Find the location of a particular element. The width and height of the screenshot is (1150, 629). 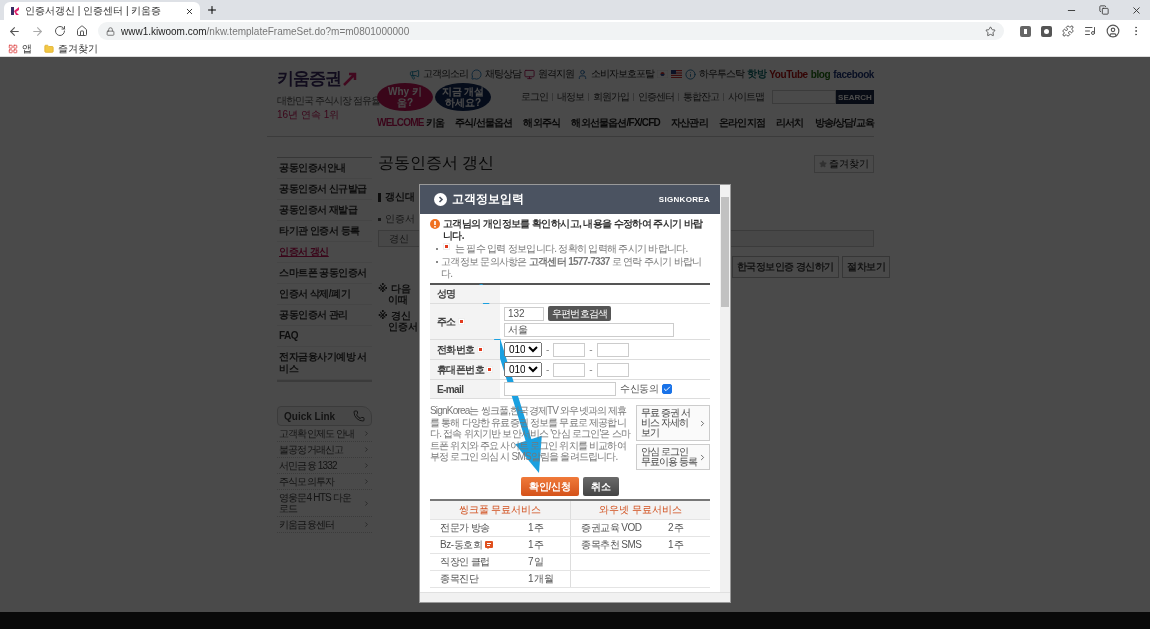

consent-label: 수신동의 is located at coordinates (639, 389).